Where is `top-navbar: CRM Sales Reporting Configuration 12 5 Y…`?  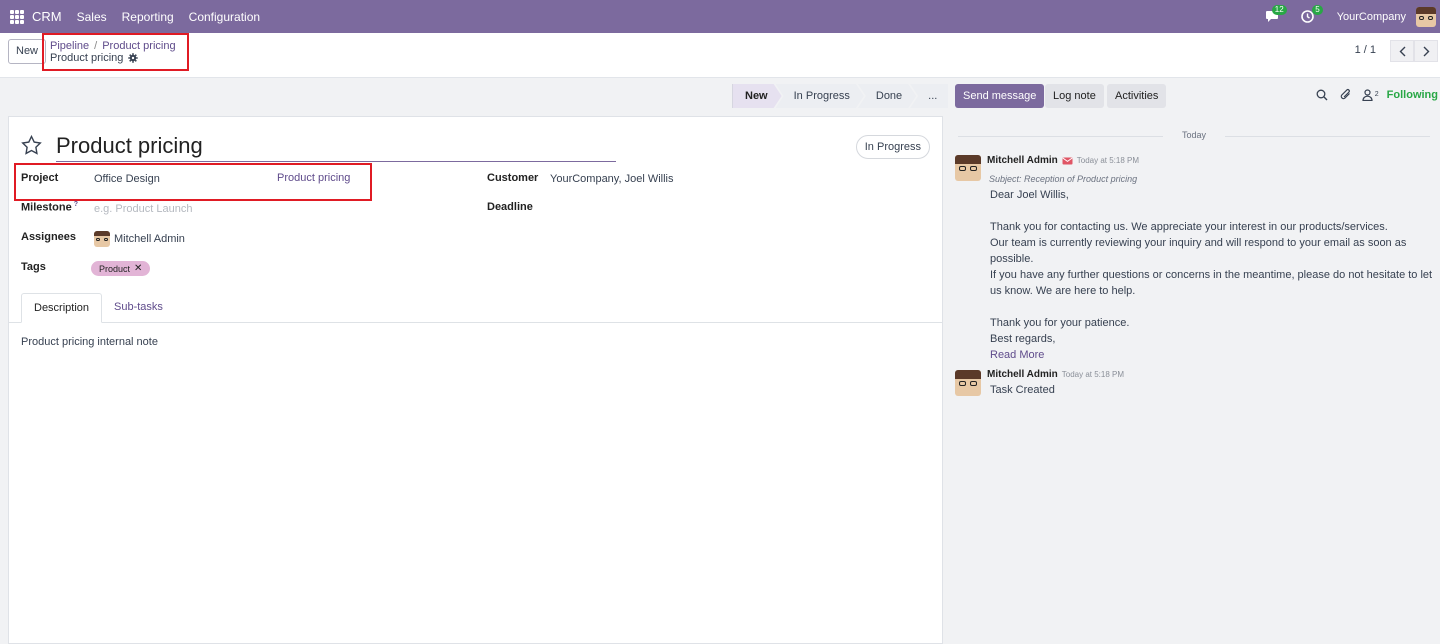
top-navbar: CRM Sales Reporting Configuration 12 5 Y… is located at coordinates (720, 16).